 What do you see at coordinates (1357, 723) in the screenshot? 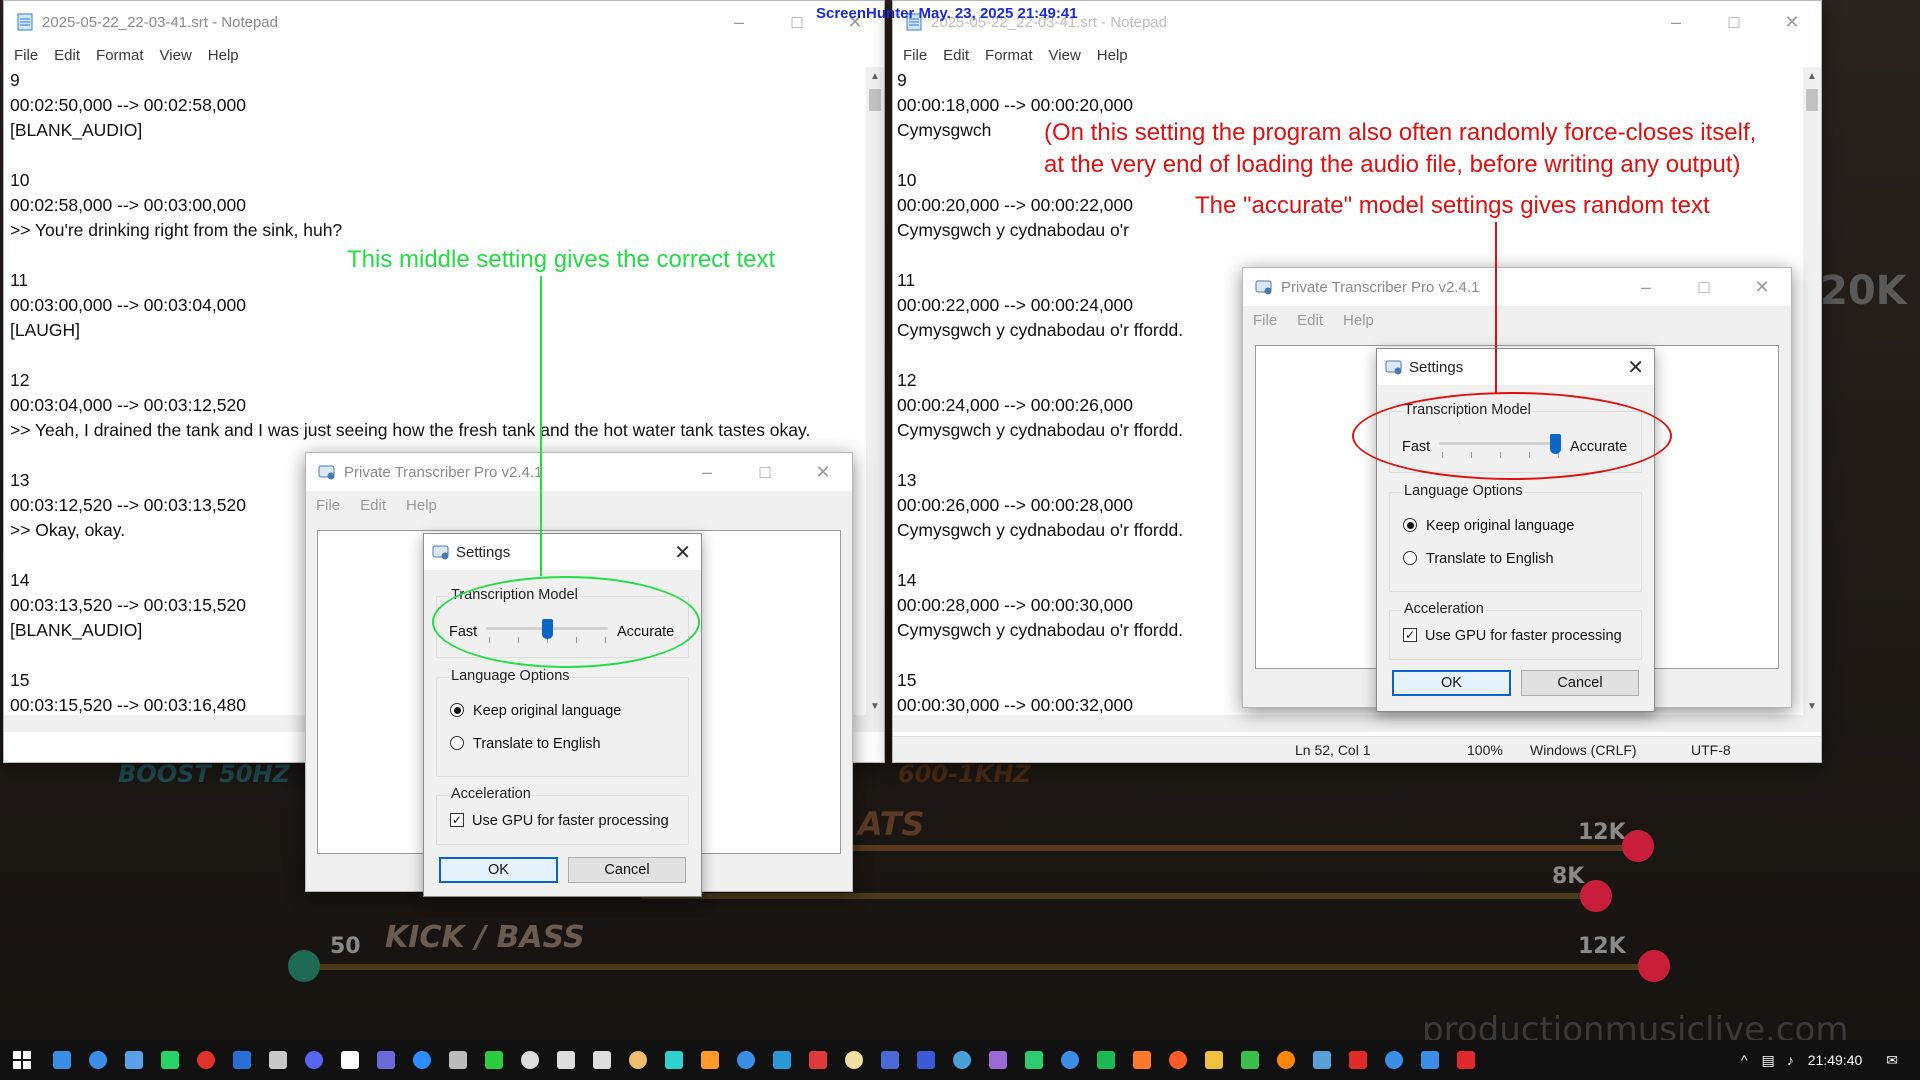
I see `horizontal-scrollbar` at bounding box center [1357, 723].